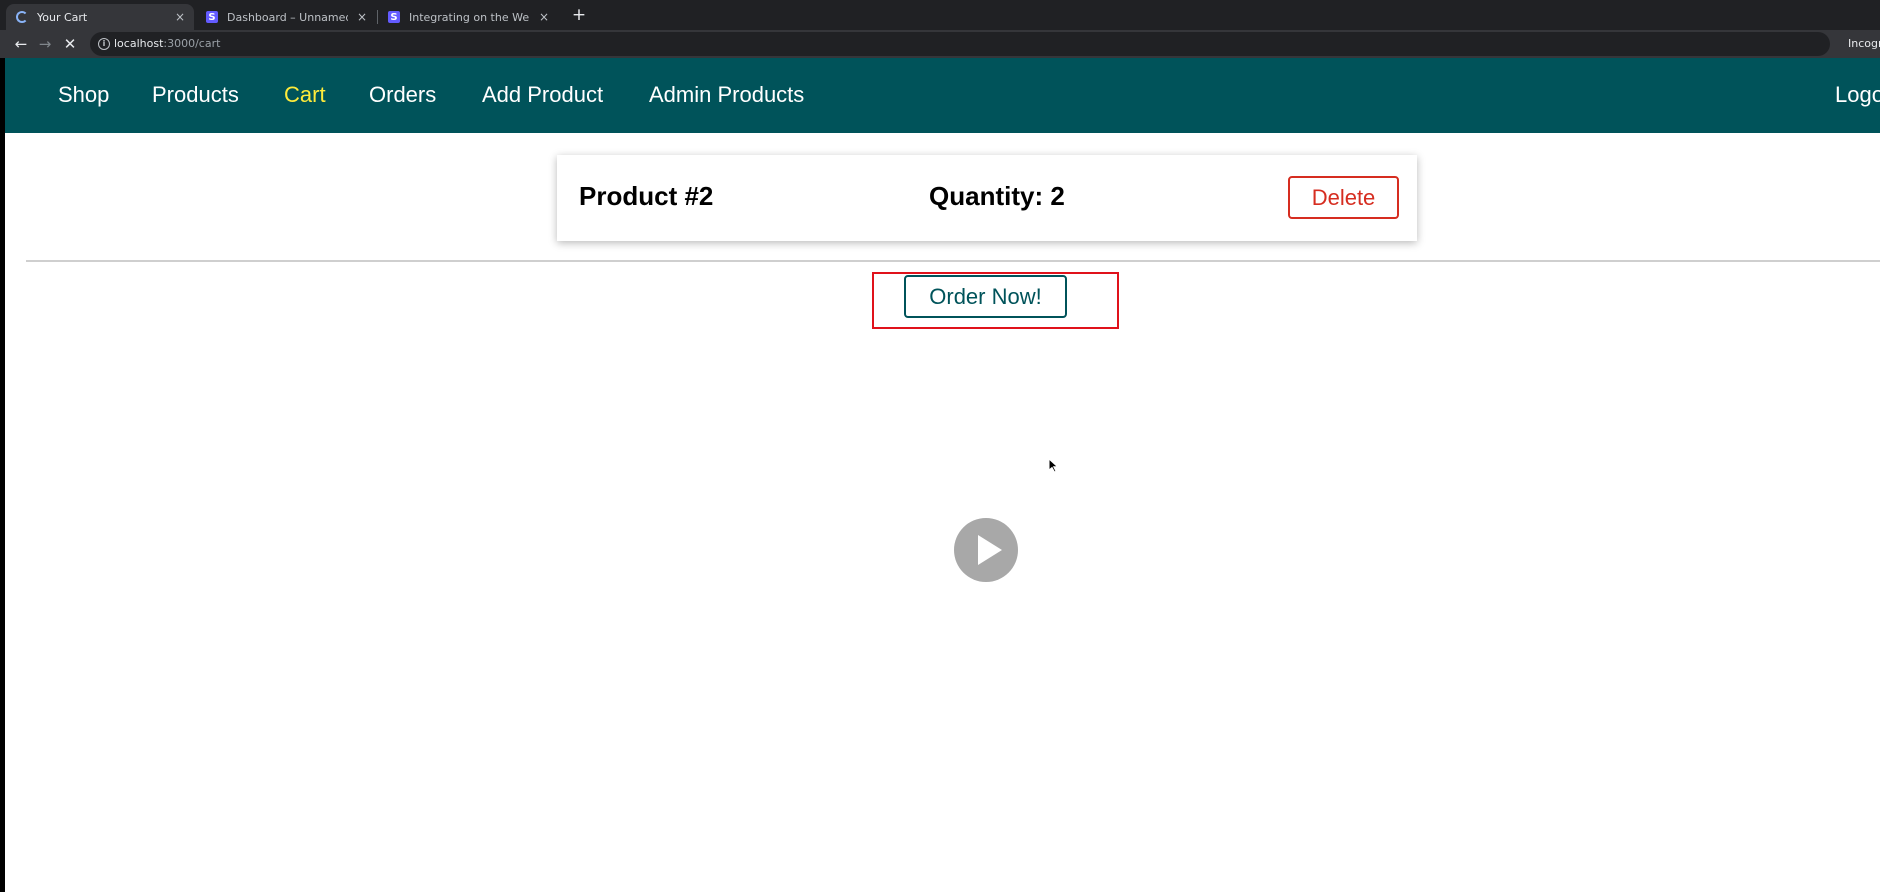 Image resolution: width=1880 pixels, height=892 pixels. What do you see at coordinates (100, 17) in the screenshot?
I see `tab-your-cart: Your Cart ×` at bounding box center [100, 17].